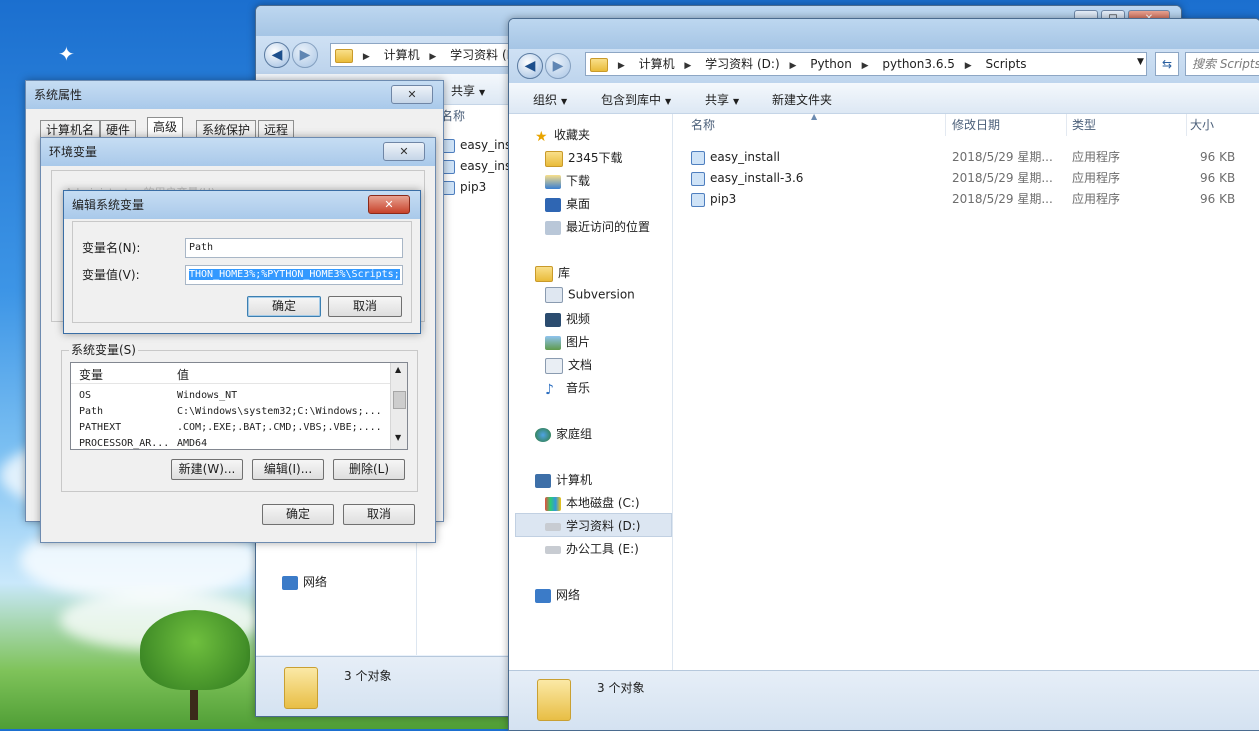  Describe the element at coordinates (231, 396) in the screenshot. I see `table-row: OS Windows_NT` at that location.